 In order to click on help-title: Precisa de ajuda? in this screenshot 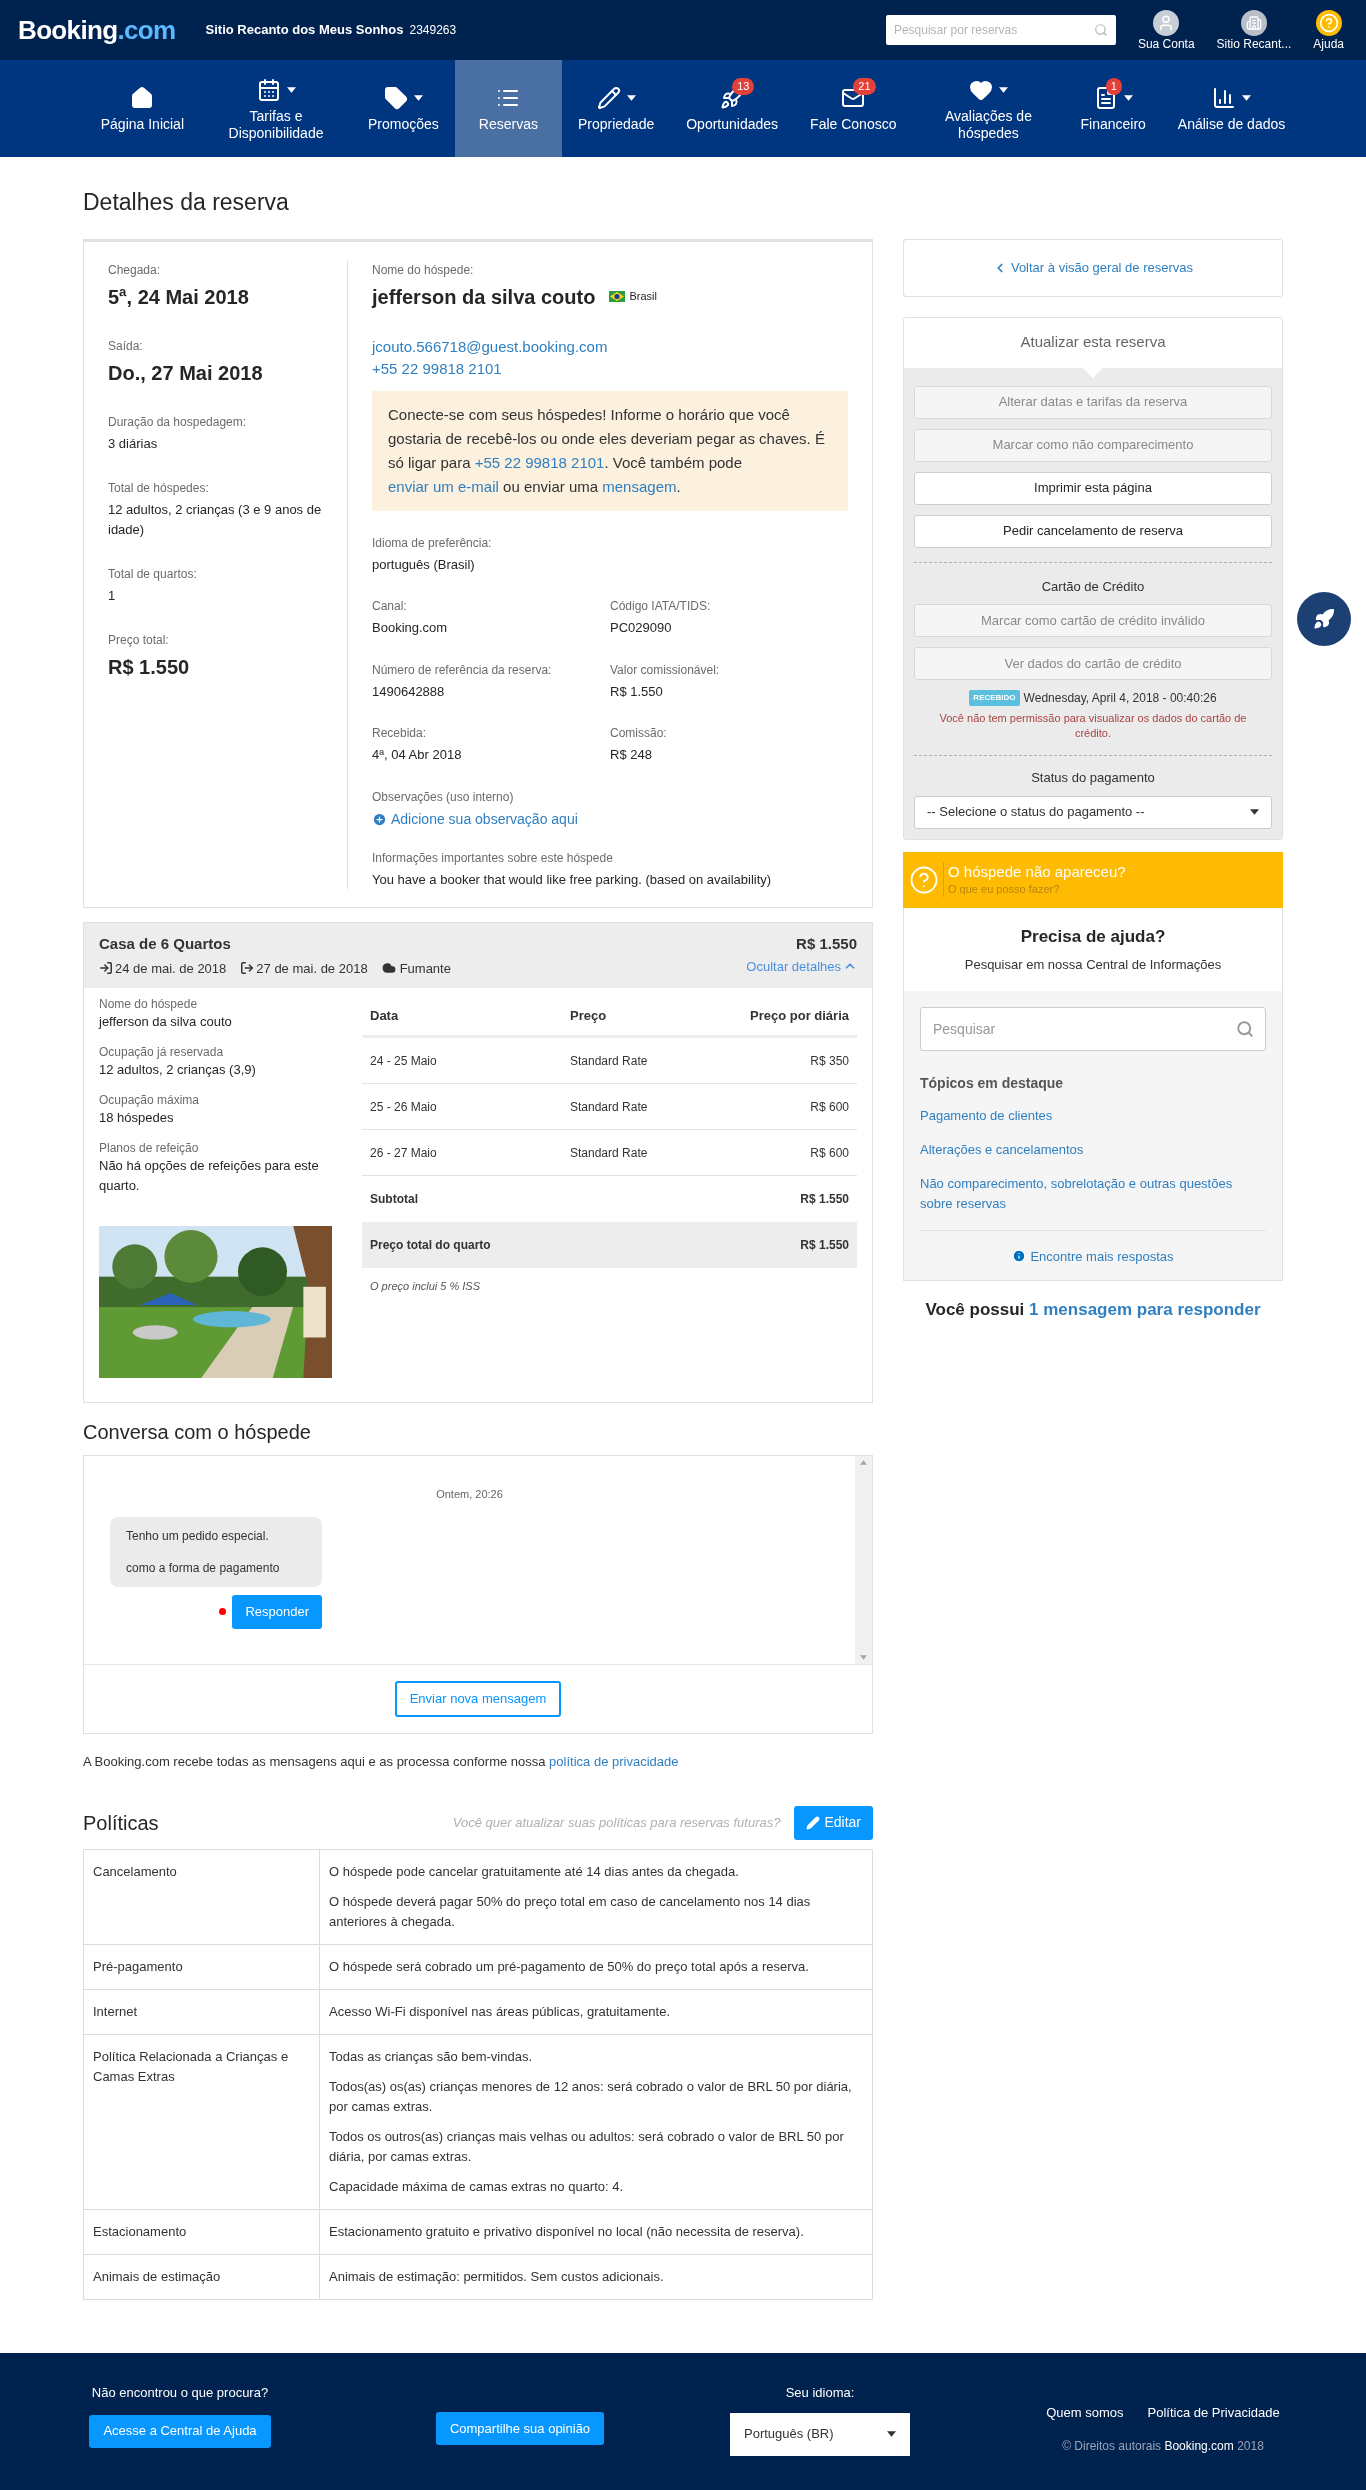, I will do `click(1093, 936)`.